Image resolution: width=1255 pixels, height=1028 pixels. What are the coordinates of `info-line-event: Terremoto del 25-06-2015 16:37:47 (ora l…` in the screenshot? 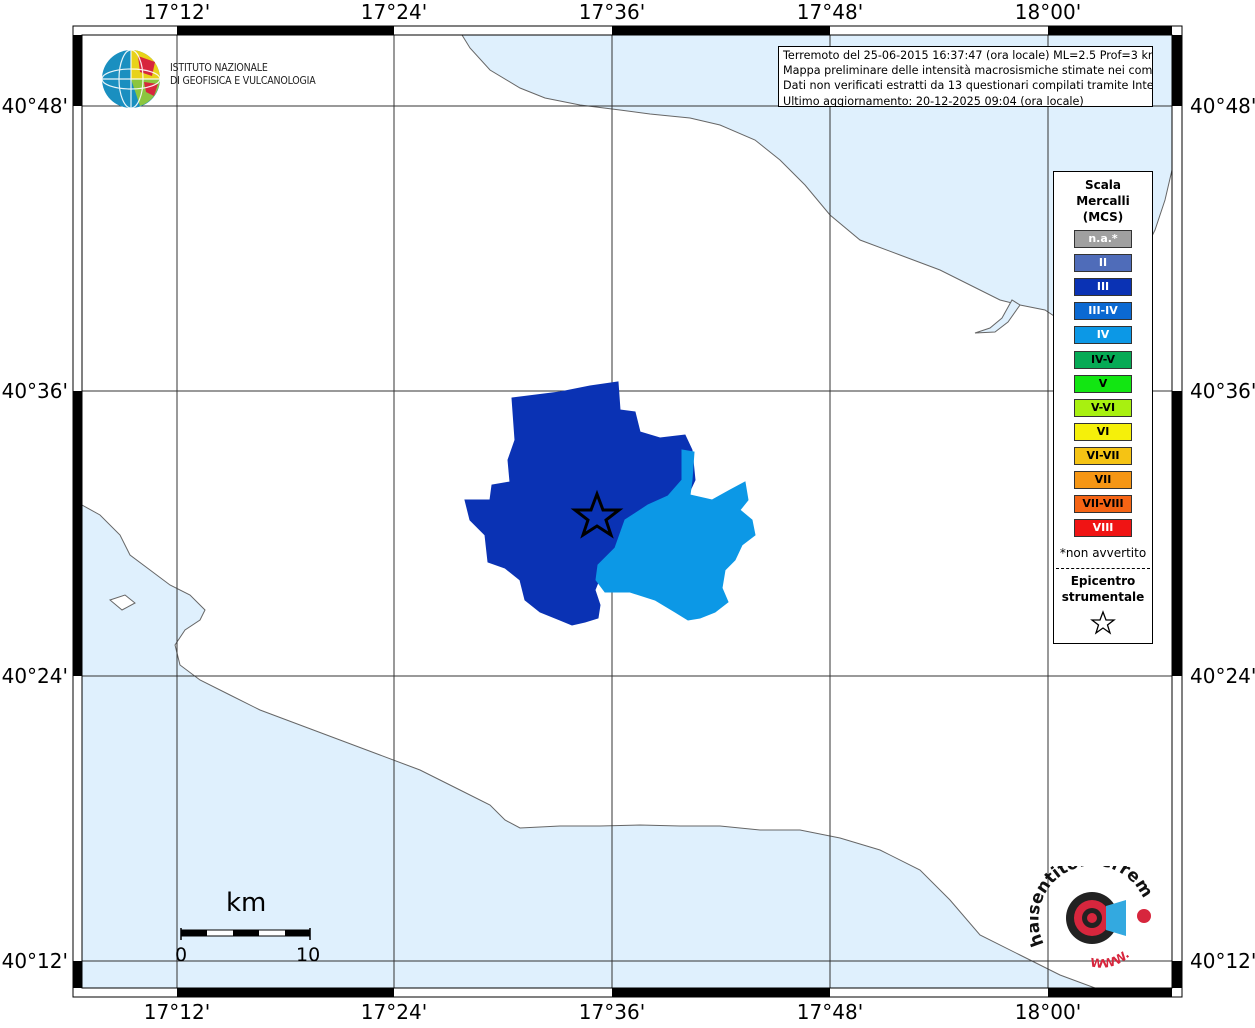 It's located at (968, 55).